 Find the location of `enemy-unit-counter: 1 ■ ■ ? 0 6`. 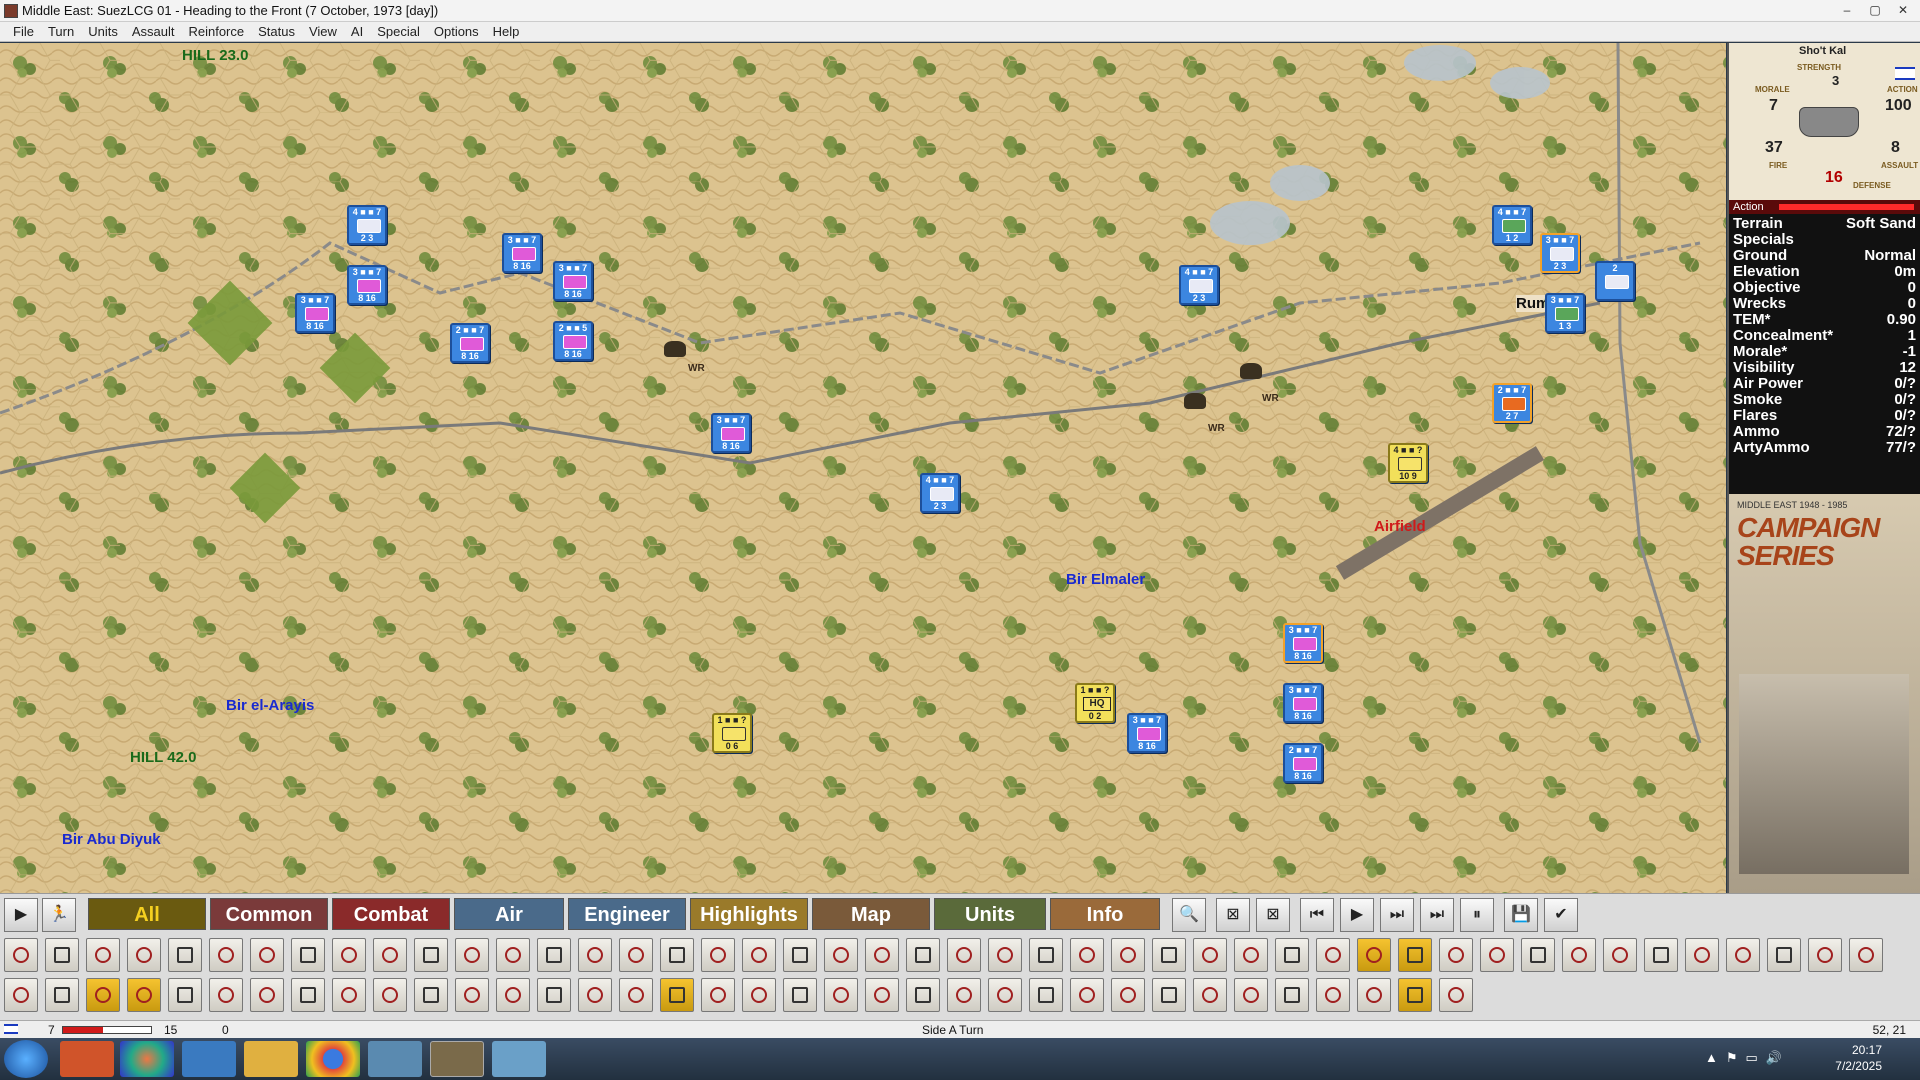

enemy-unit-counter: 1 ■ ■ ? 0 6 is located at coordinates (732, 733).